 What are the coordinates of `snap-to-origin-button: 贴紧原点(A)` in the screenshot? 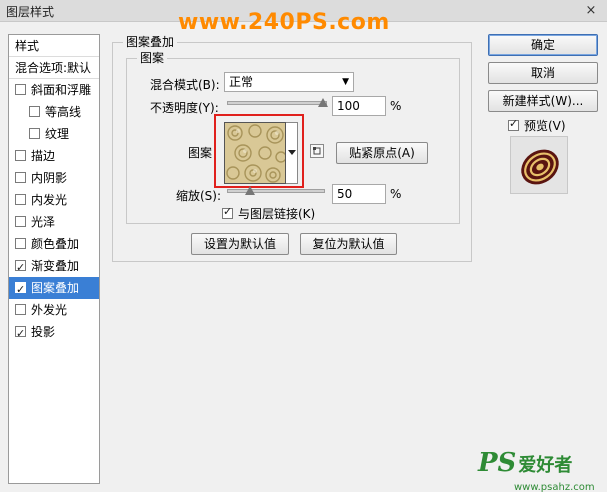 It's located at (382, 153).